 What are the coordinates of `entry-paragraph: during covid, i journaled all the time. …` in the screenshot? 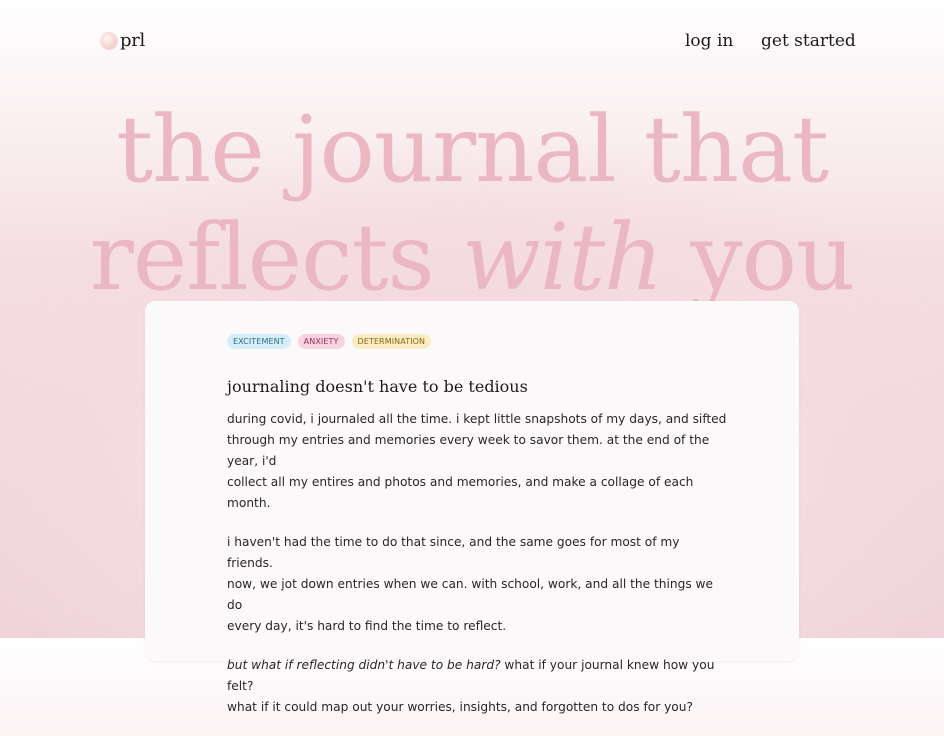 It's located at (477, 461).